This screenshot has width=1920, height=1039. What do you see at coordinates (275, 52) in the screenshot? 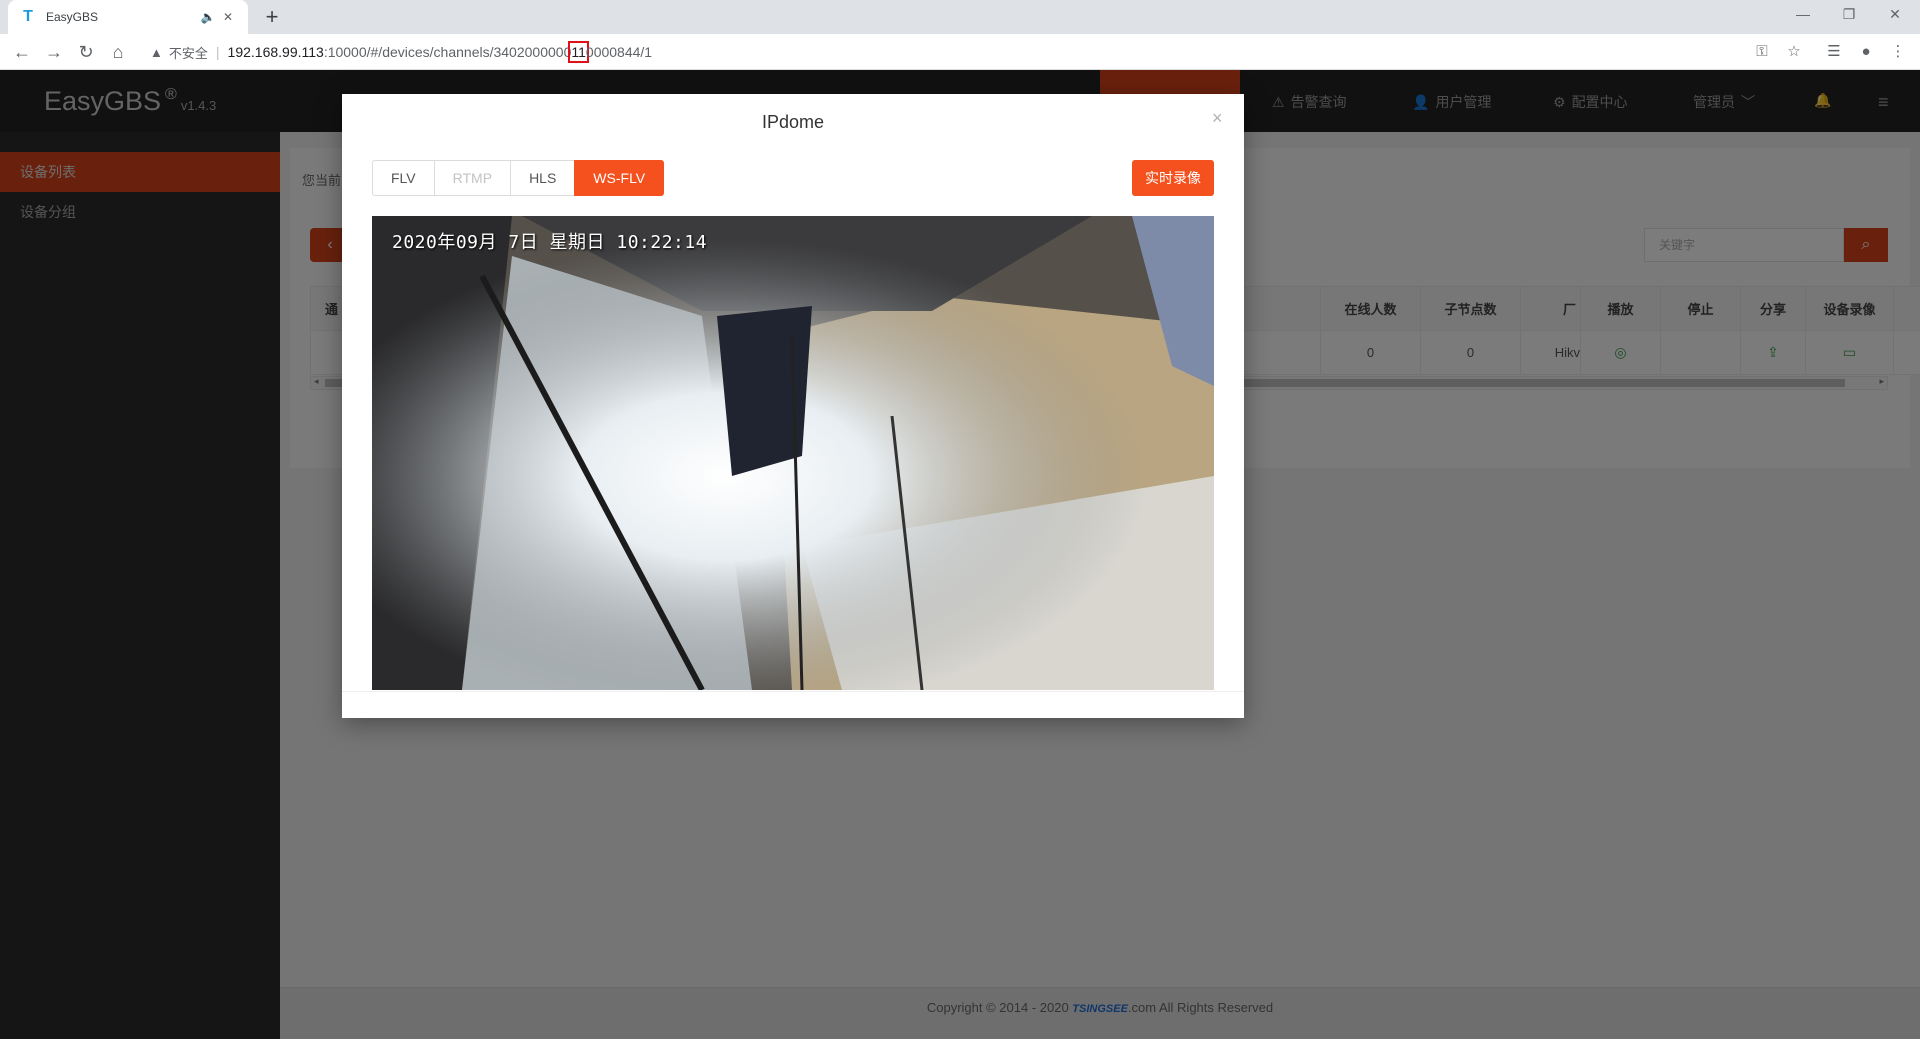
I see `url-host: 192.168.99.113` at bounding box center [275, 52].